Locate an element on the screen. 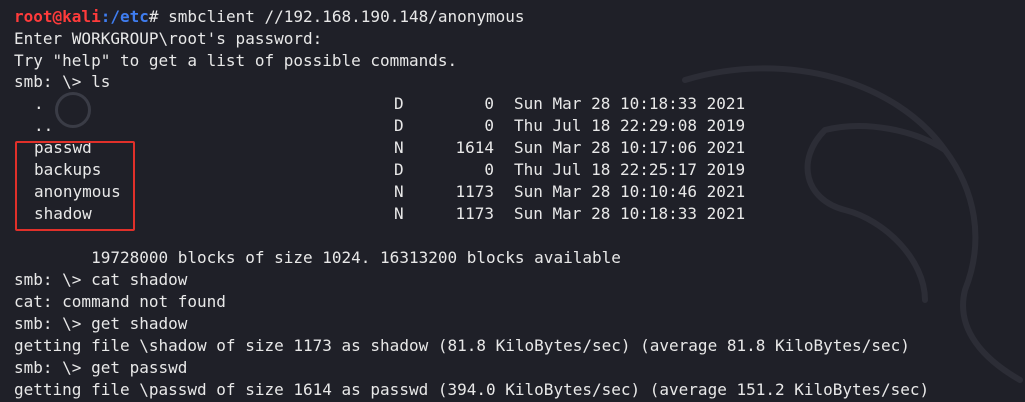 The image size is (1025, 402). prompt-path: :/etc is located at coordinates (124, 16).